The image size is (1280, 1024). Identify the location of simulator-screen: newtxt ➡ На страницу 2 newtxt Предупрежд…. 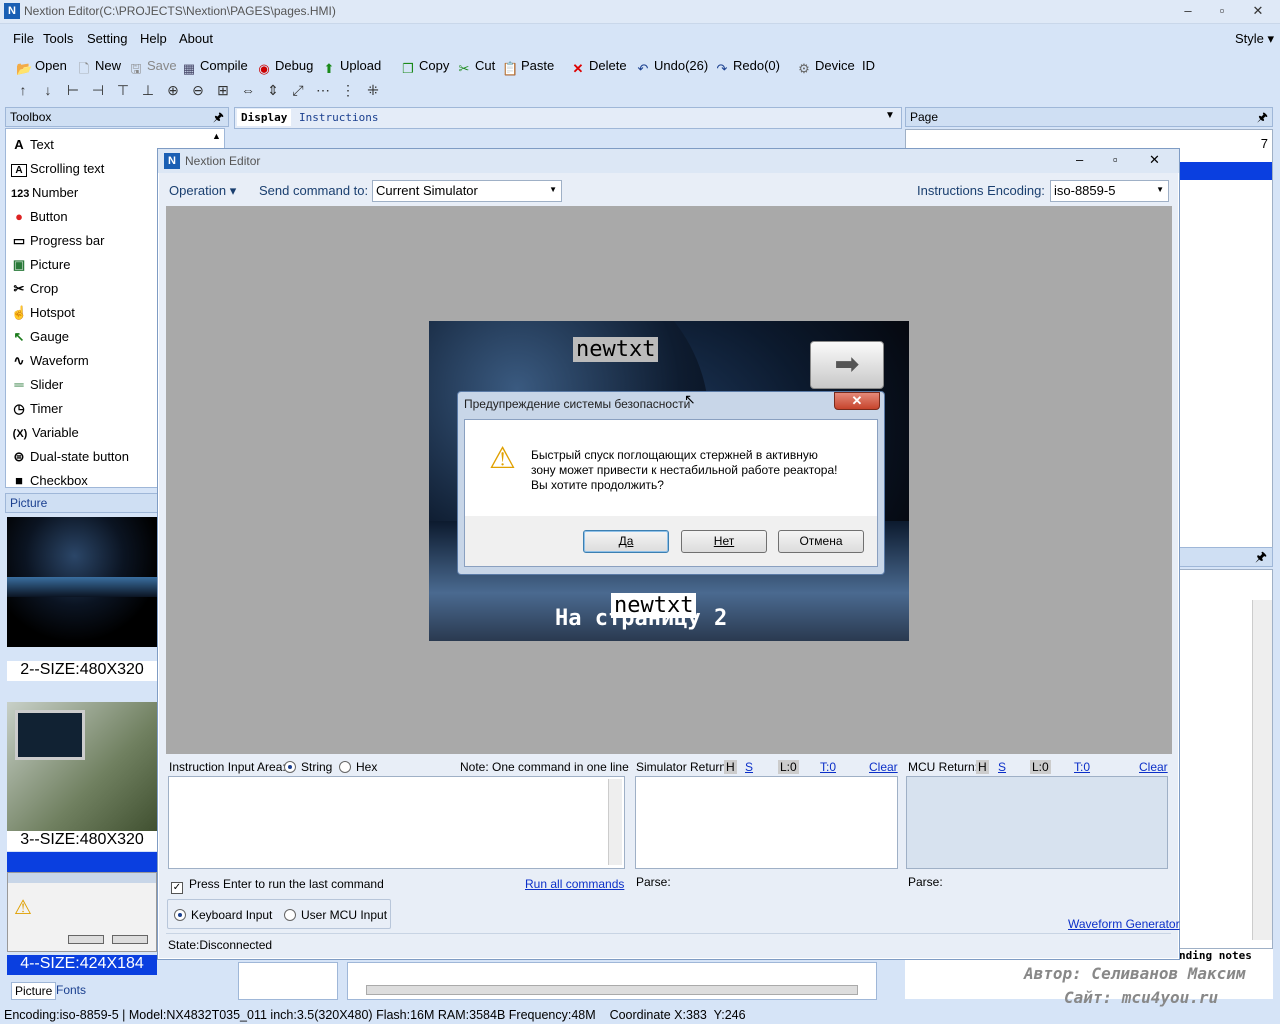
(669, 481).